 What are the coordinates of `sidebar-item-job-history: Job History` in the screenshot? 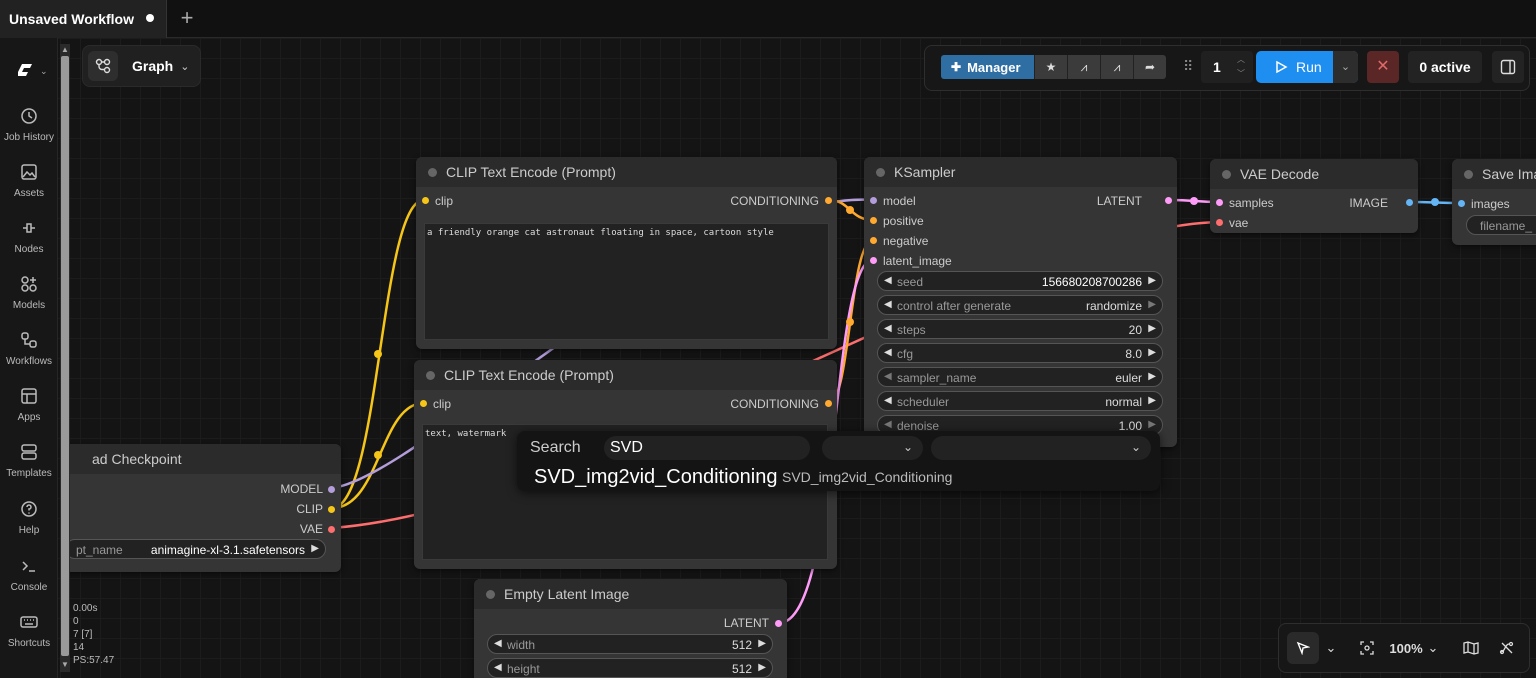 It's located at (29, 124).